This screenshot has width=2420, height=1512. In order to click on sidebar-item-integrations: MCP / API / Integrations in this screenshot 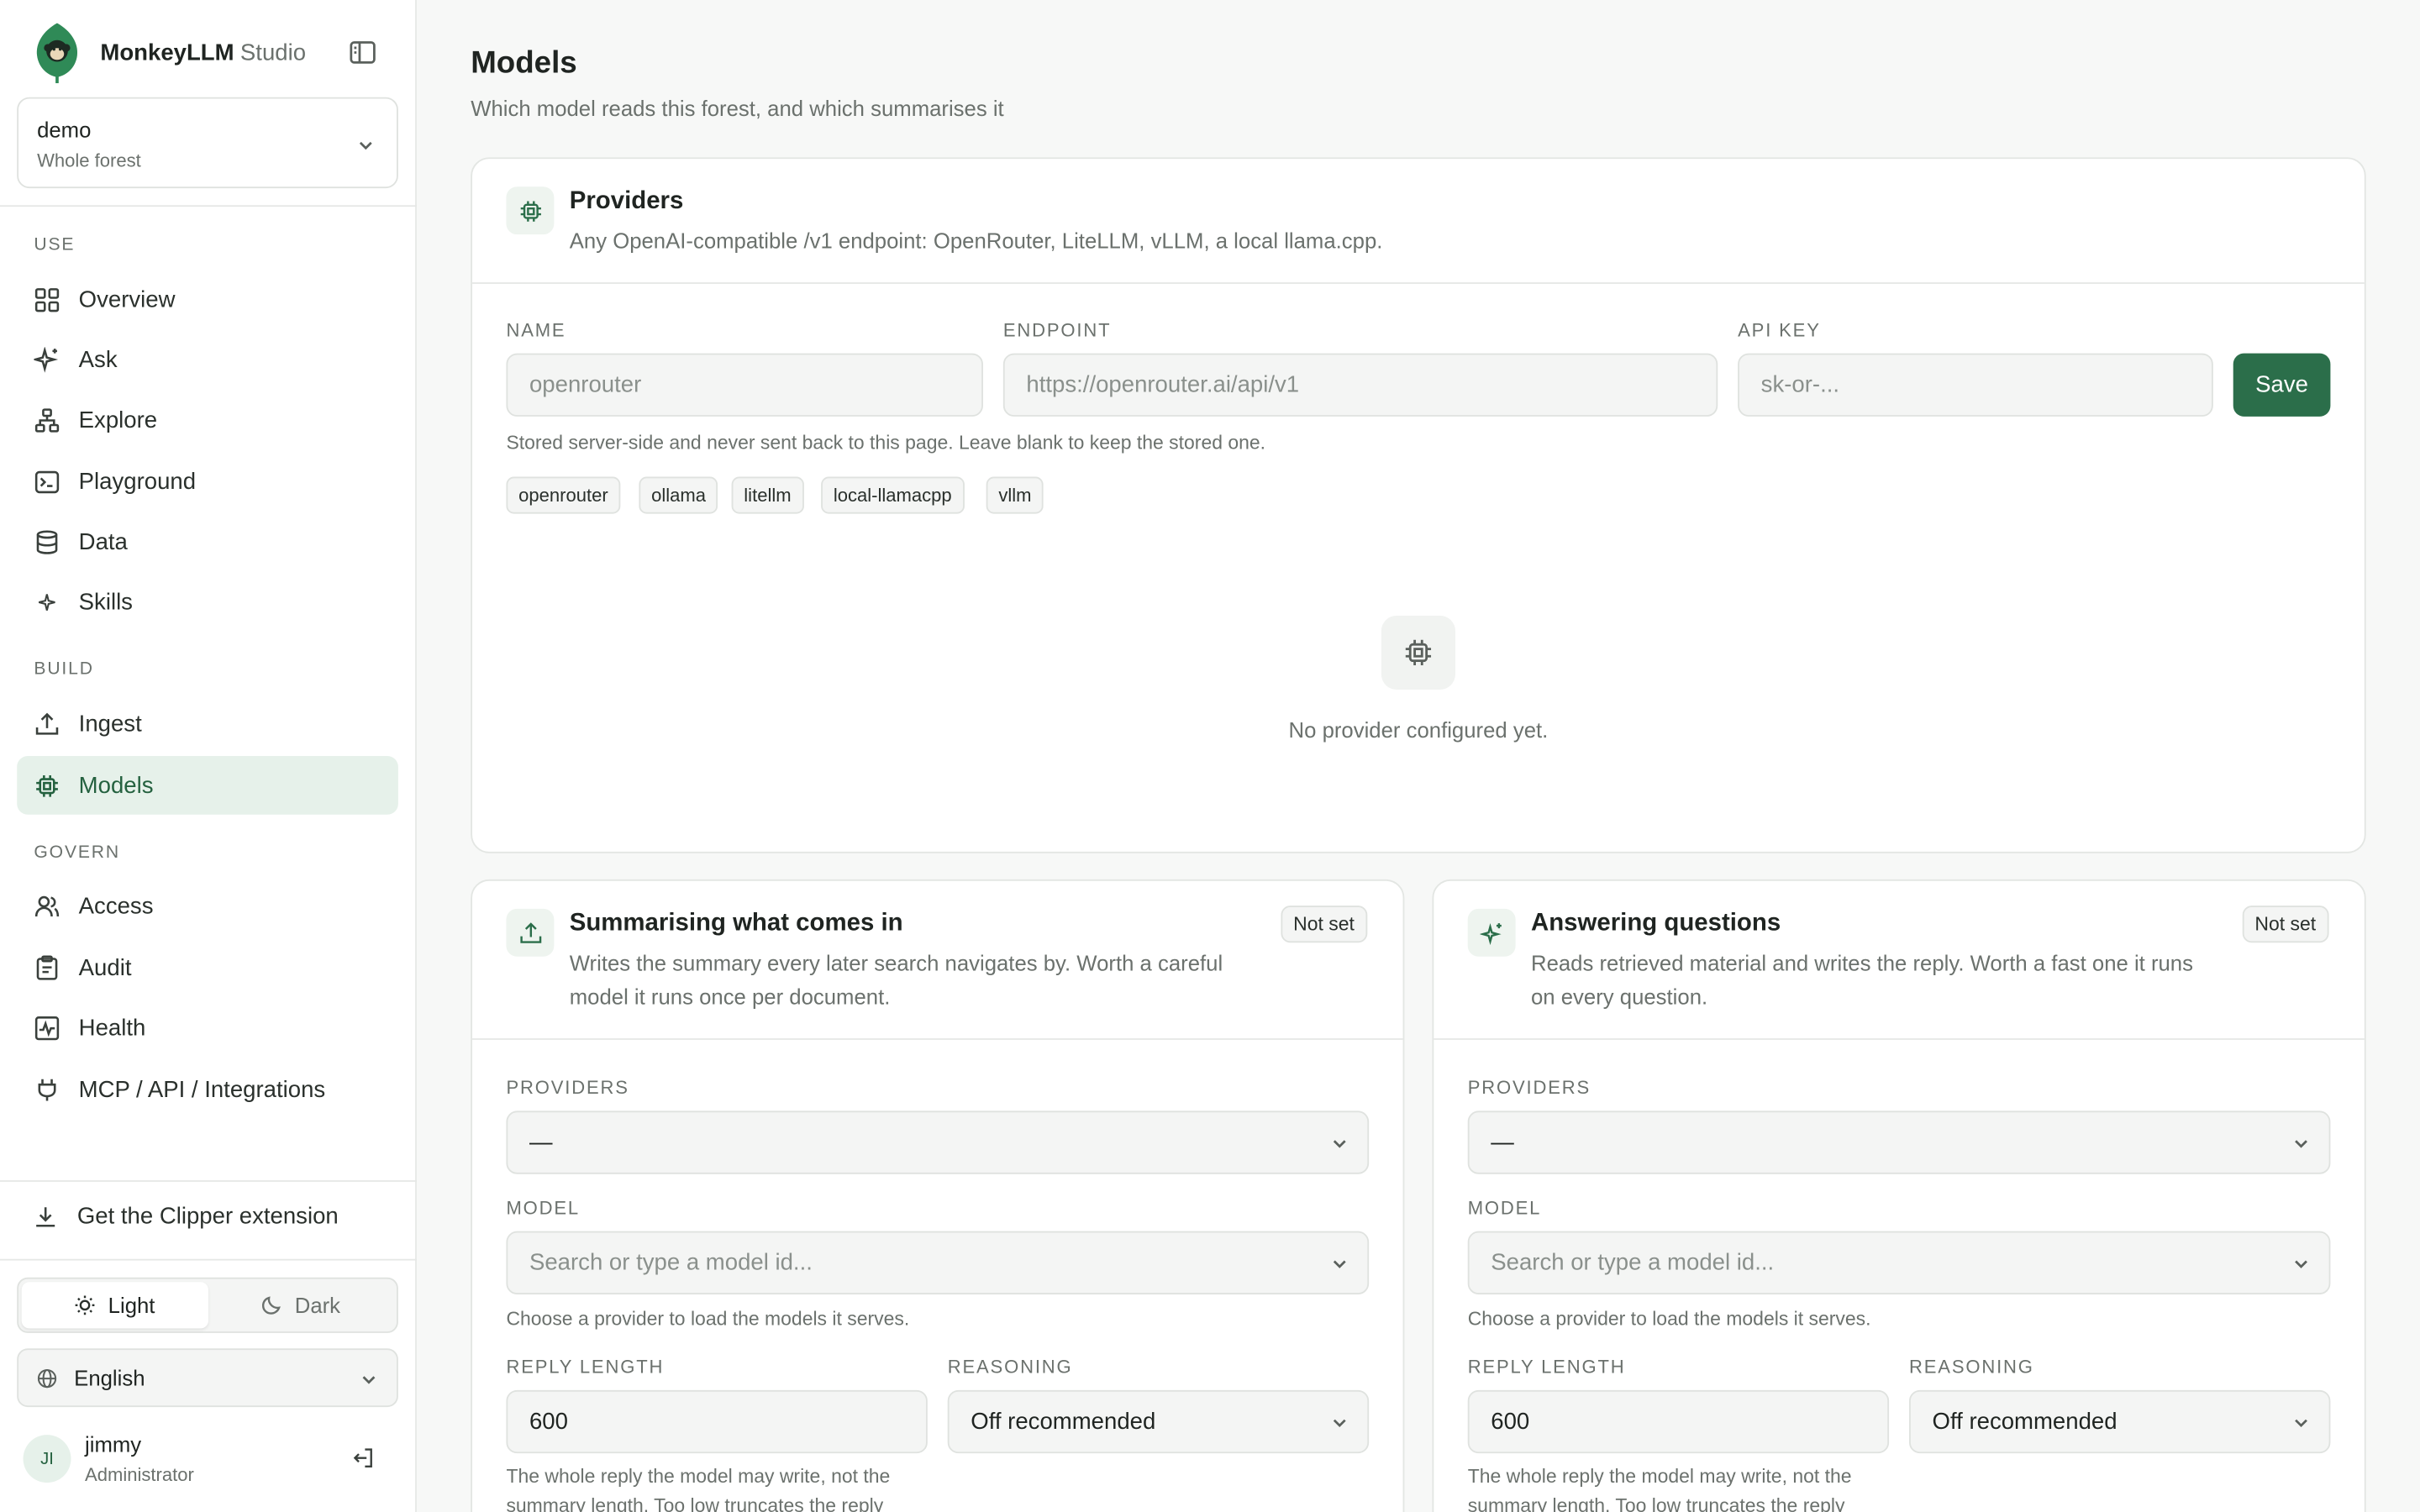, I will do `click(207, 1089)`.